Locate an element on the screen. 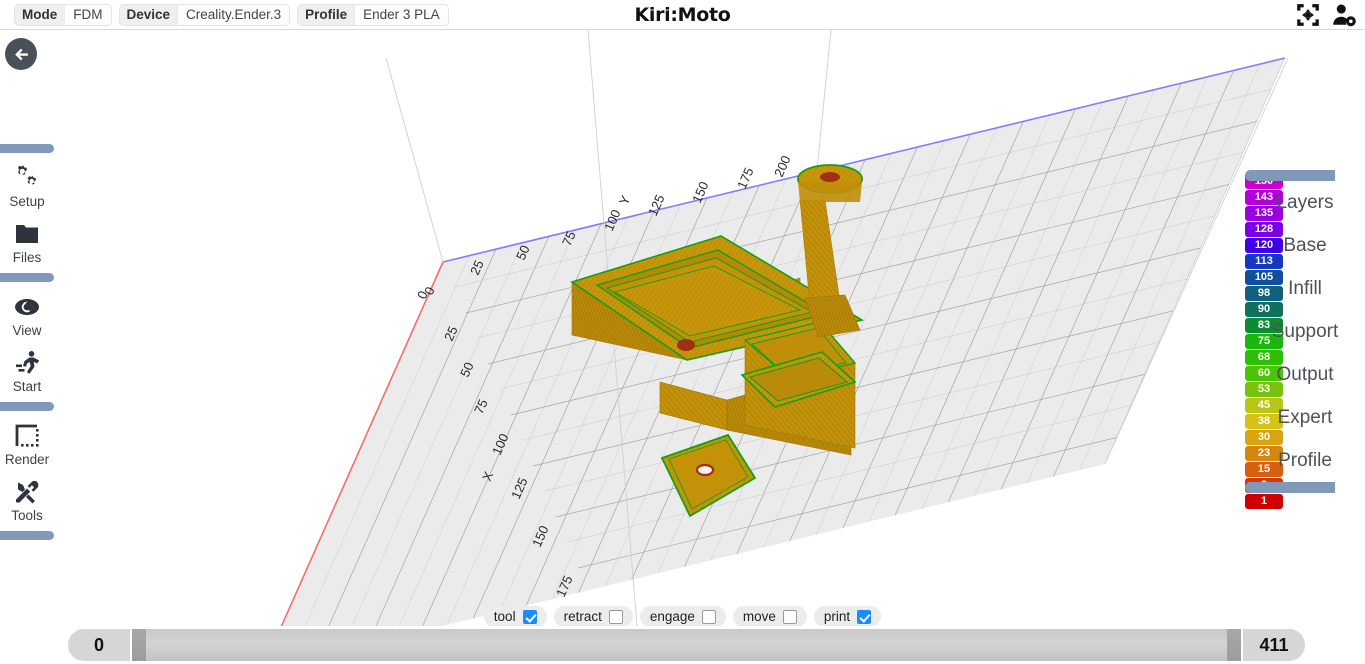  toggle-label-print: print is located at coordinates (837, 616).